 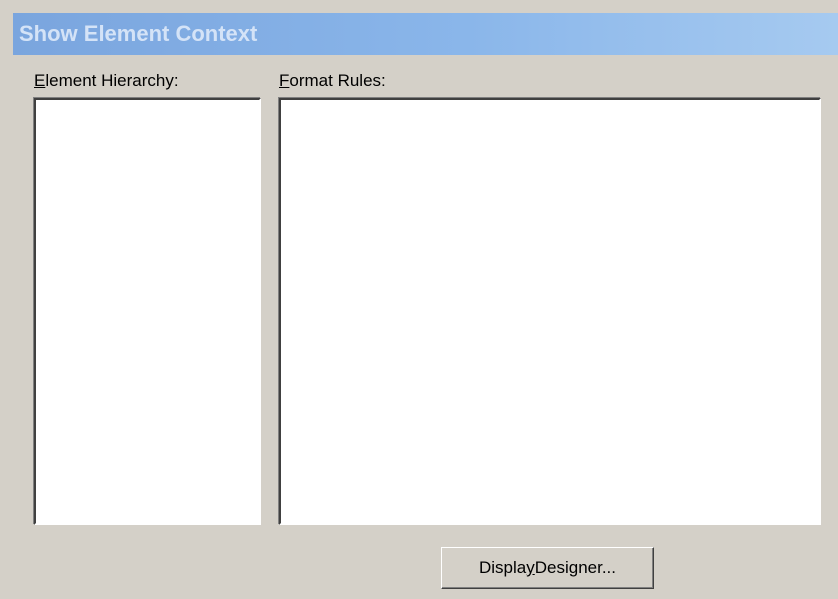 What do you see at coordinates (425, 34) in the screenshot?
I see `window-title: Show Element Context` at bounding box center [425, 34].